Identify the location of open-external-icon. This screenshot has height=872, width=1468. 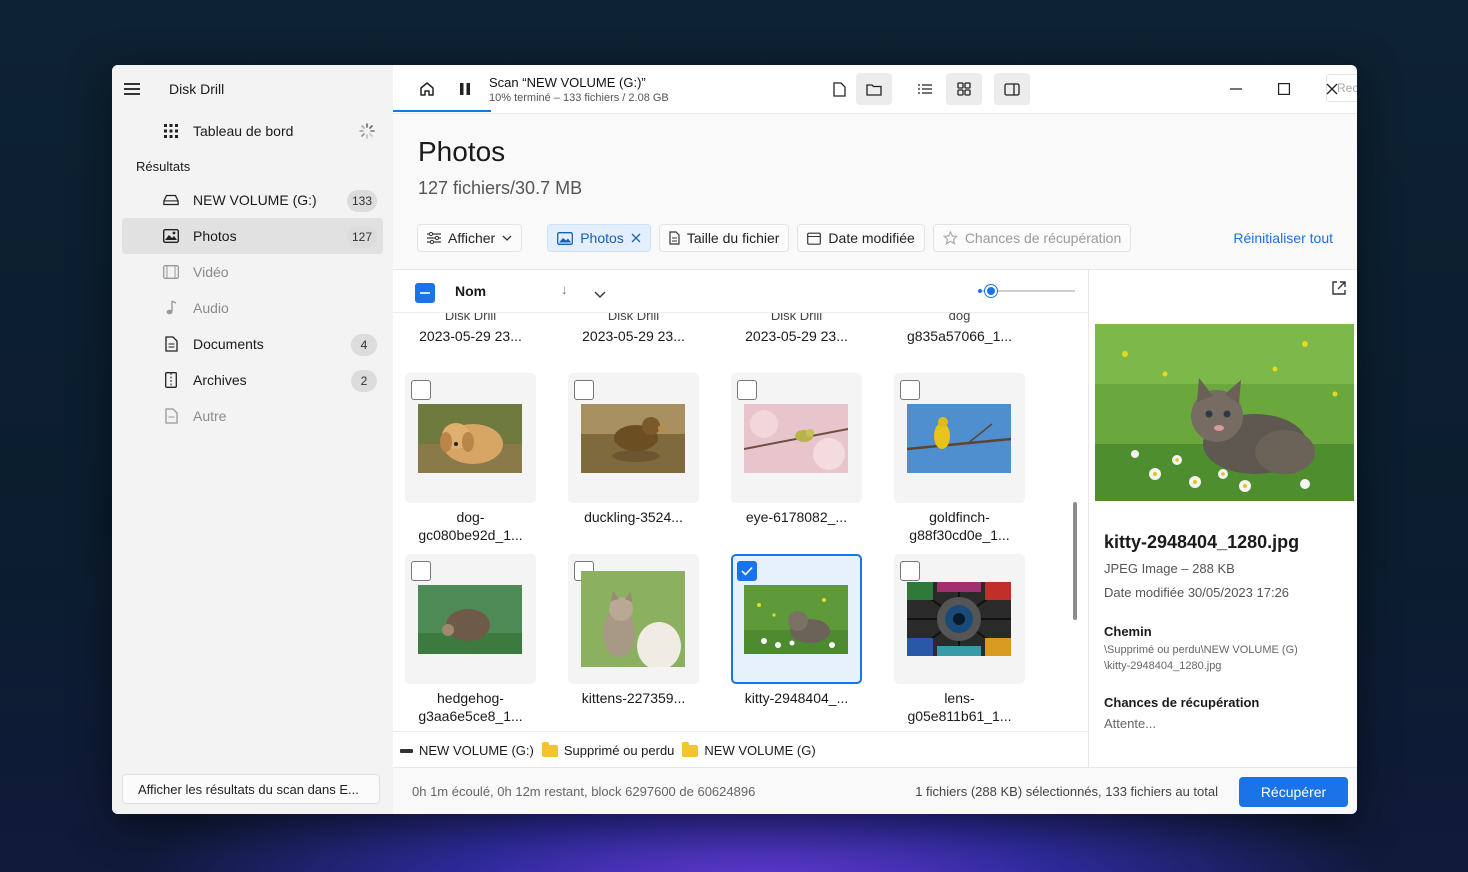
(1339, 290).